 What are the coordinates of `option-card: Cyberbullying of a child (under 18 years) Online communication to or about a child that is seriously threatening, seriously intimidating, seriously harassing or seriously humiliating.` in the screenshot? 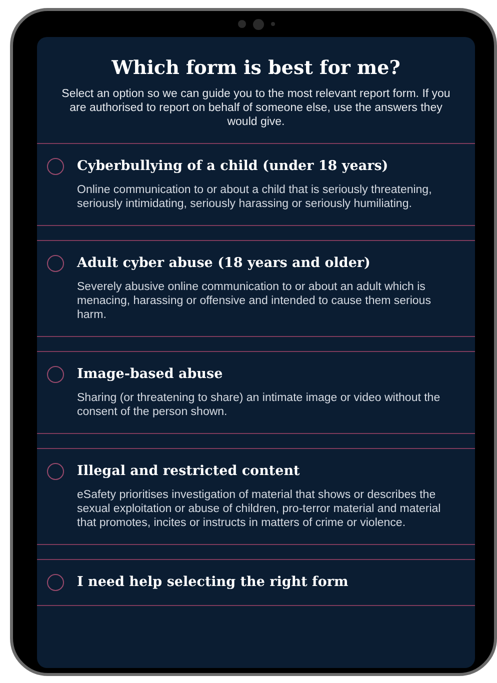 It's located at (256, 184).